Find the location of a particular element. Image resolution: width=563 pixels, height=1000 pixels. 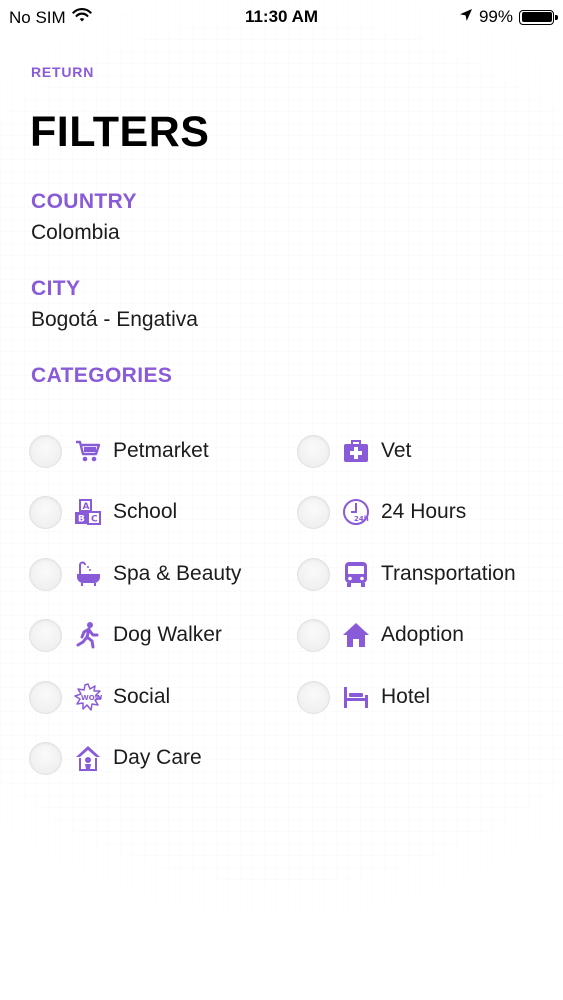

category-hotel: Hotel is located at coordinates (363, 697).